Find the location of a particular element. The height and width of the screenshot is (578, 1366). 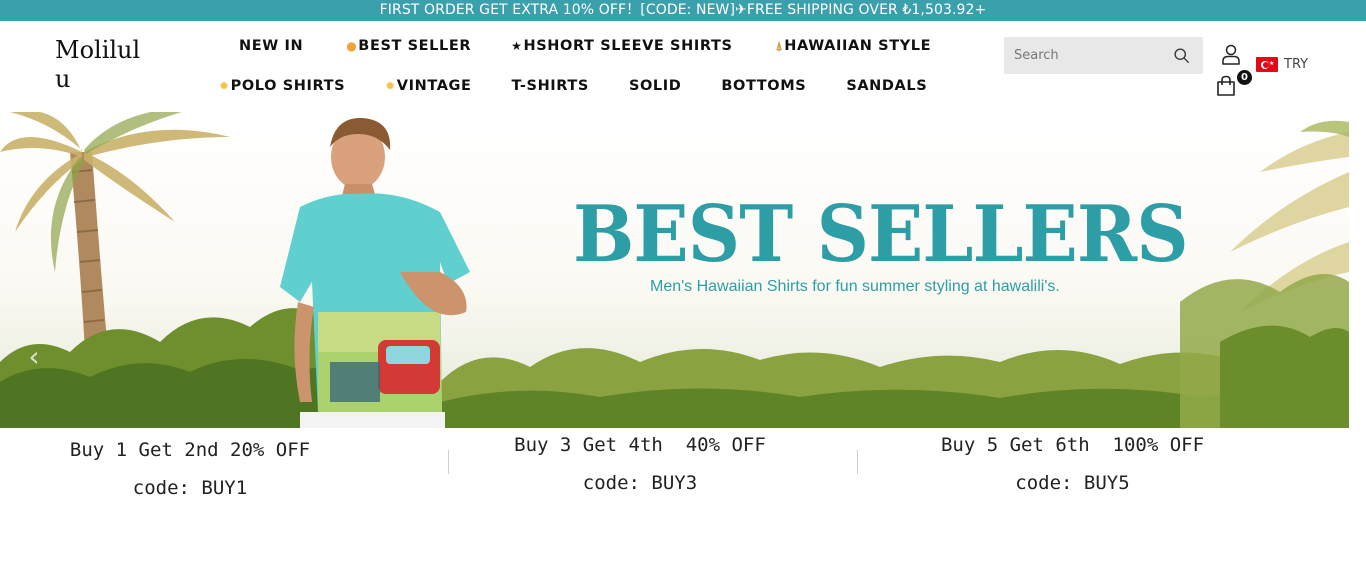

nav-item-t-shirts: T-SHIRTS is located at coordinates (550, 86).